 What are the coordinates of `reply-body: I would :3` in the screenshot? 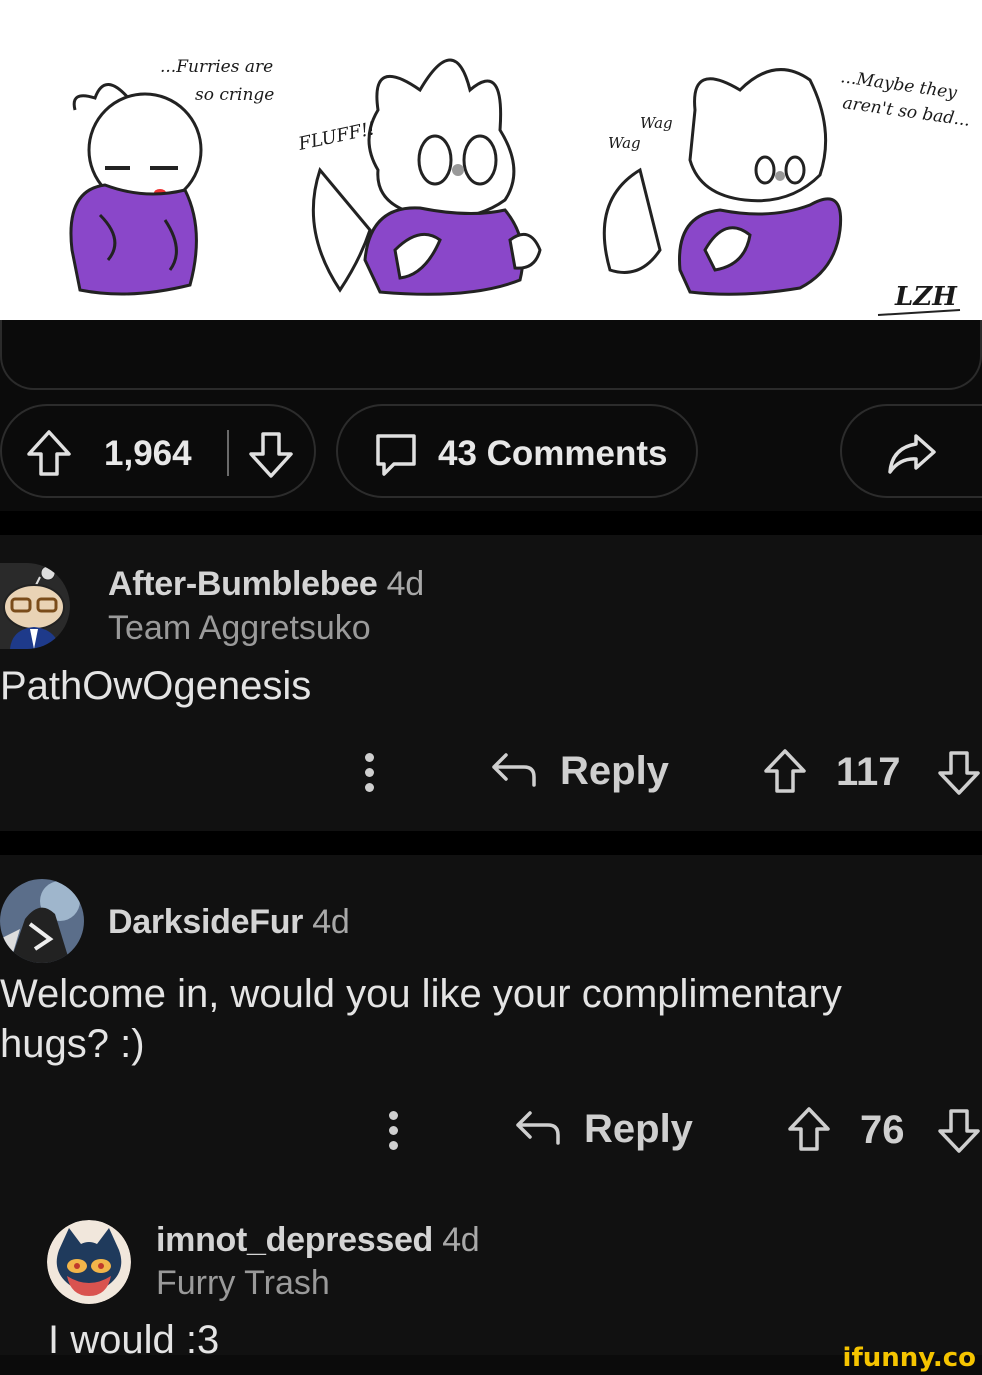 It's located at (134, 1340).